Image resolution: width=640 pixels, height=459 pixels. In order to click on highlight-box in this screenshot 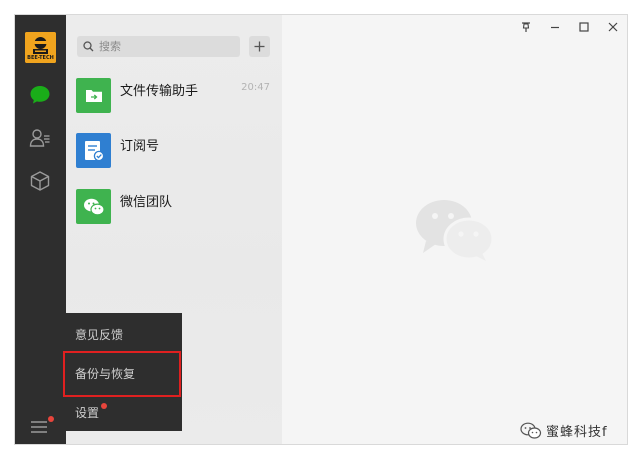, I will do `click(122, 374)`.